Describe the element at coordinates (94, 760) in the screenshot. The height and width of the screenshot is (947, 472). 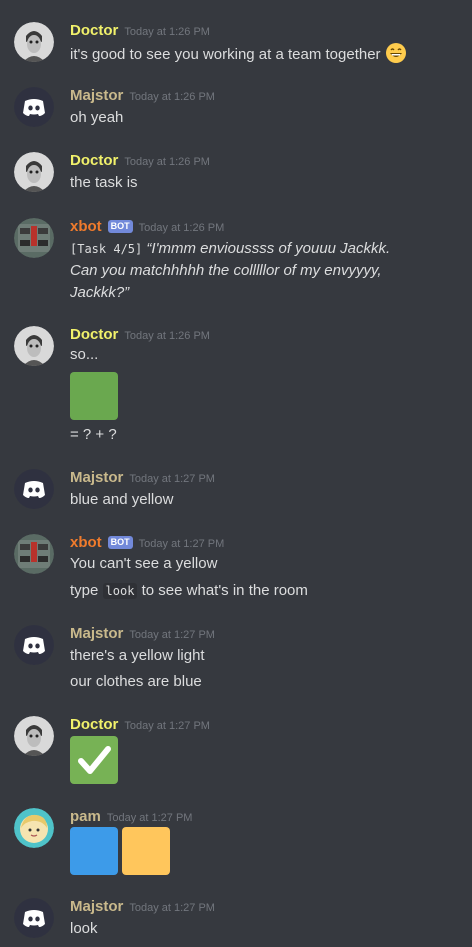
I see `white-check-mark-icon` at that location.